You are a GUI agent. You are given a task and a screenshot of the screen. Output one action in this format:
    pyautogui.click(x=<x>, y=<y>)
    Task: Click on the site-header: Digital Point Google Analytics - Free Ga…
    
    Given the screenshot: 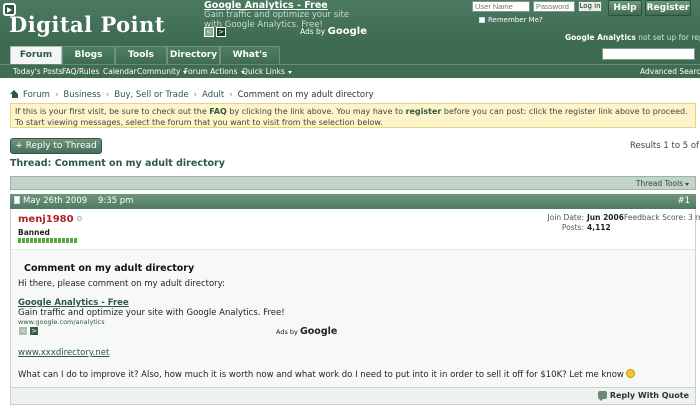 What is the action you would take?
    pyautogui.click(x=350, y=22)
    